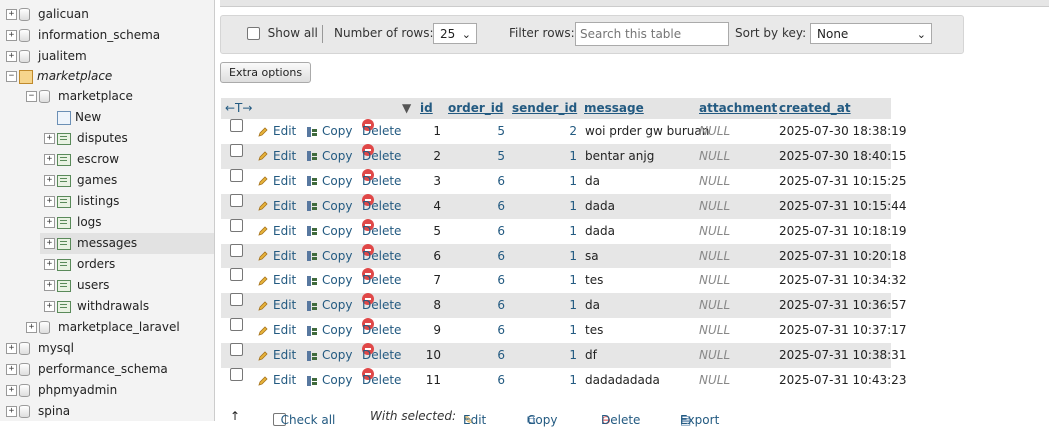  Describe the element at coordinates (738, 108) in the screenshot. I see `column-header-attachment: attachment` at that location.